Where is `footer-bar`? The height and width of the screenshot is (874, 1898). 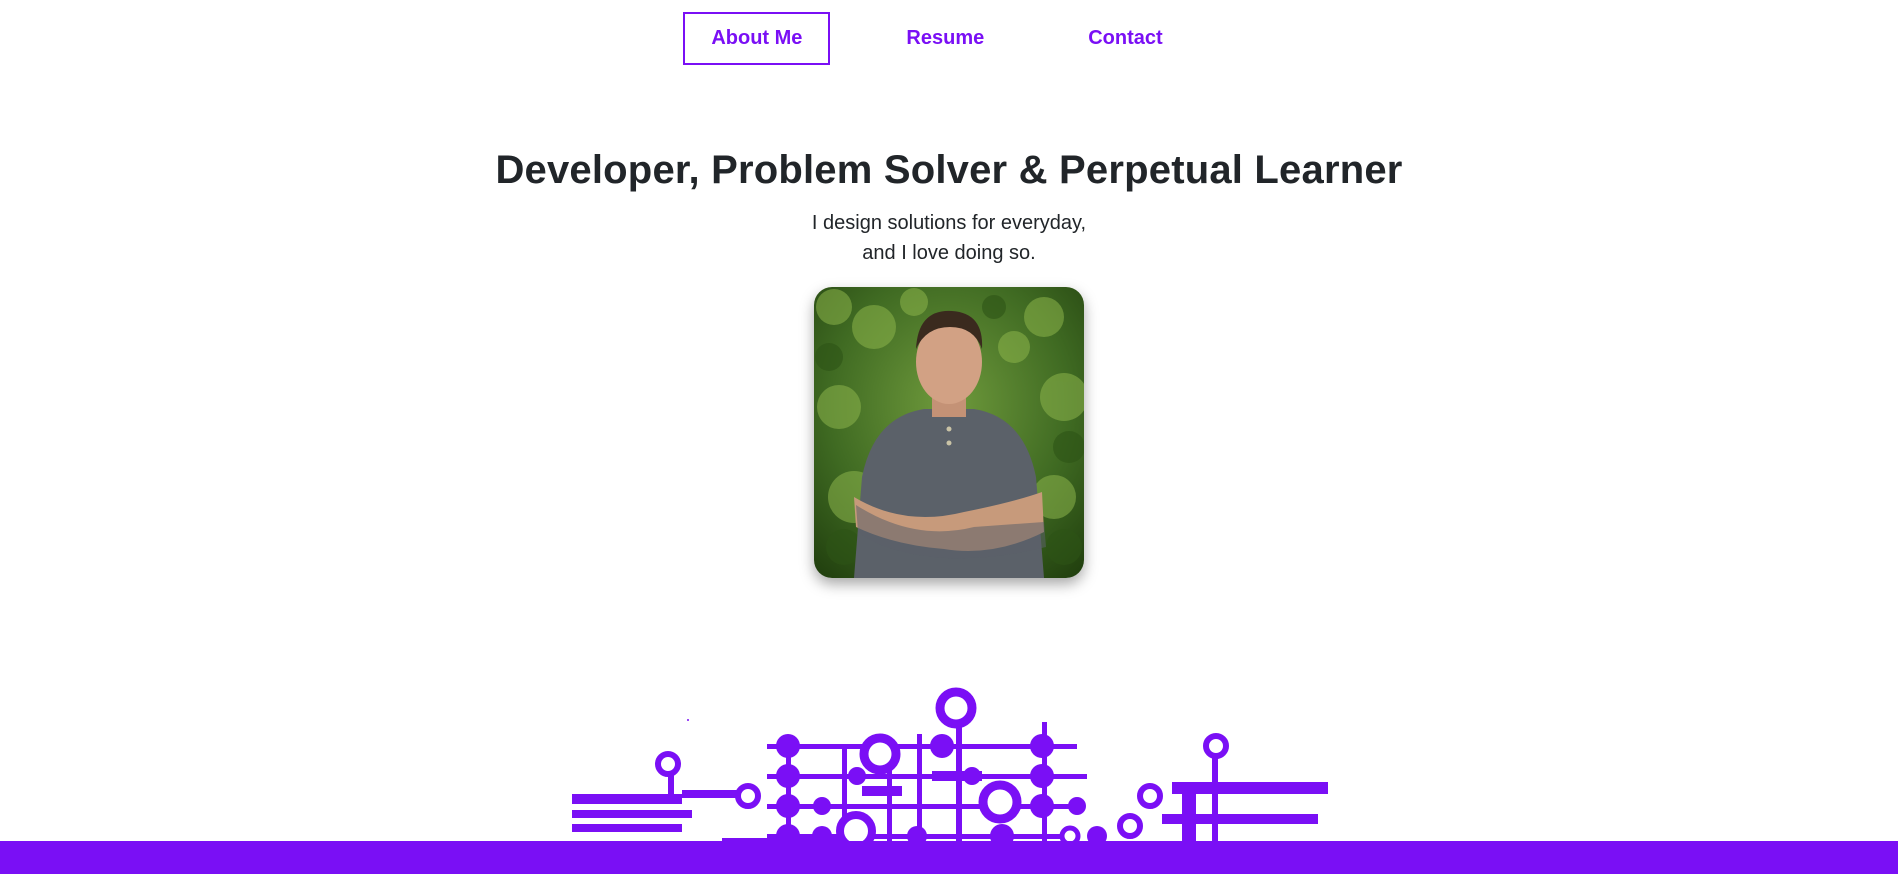
footer-bar is located at coordinates (949, 857).